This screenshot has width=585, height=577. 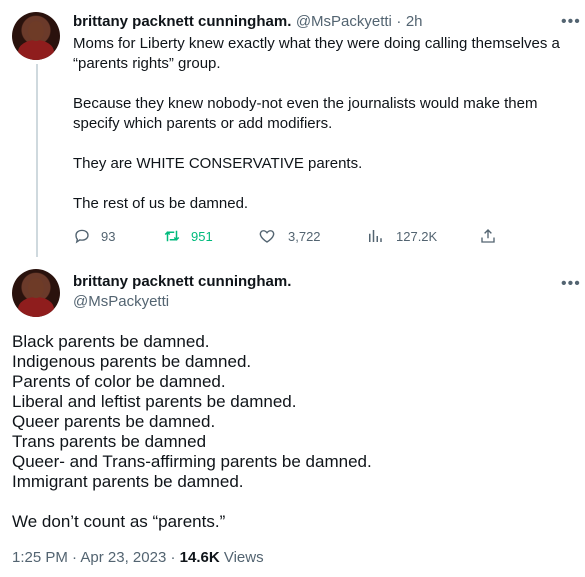 I want to click on views-count: 127.2K, so click(x=417, y=236).